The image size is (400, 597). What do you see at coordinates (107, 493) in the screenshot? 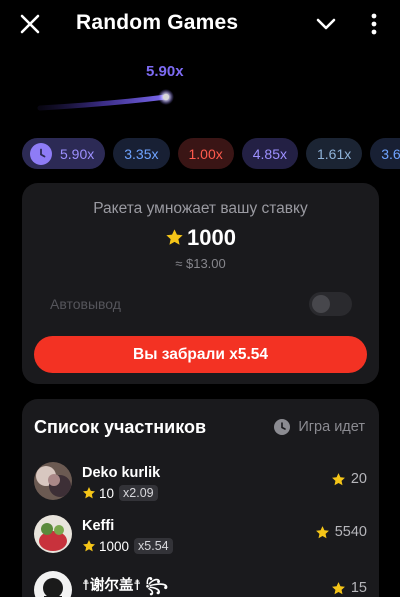
I see `player-bet-value: 10` at bounding box center [107, 493].